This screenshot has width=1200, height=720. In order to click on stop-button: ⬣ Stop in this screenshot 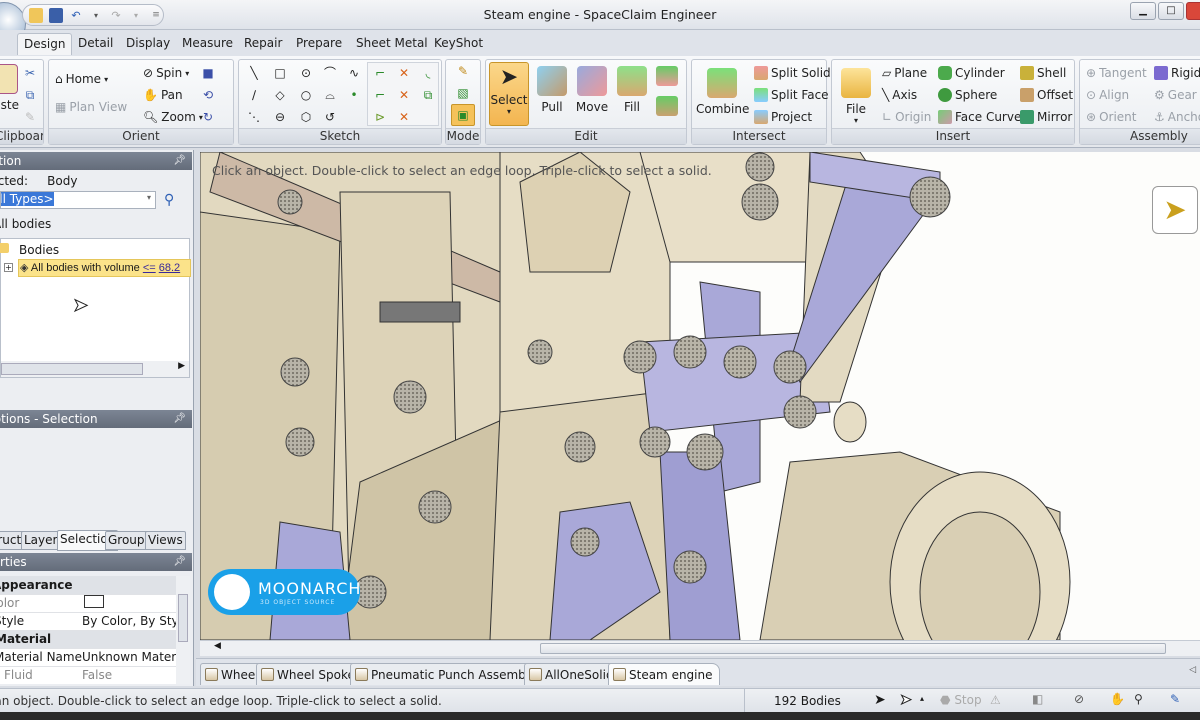, I will do `click(961, 700)`.